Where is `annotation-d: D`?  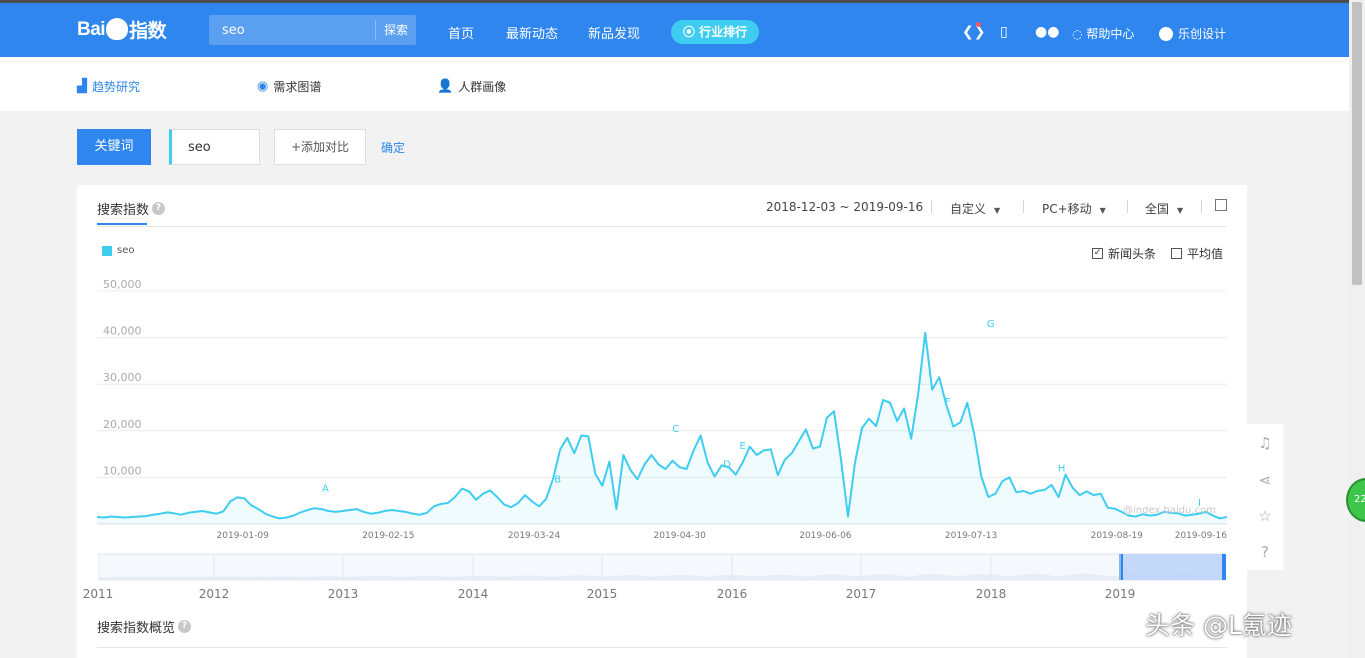
annotation-d: D is located at coordinates (727, 465).